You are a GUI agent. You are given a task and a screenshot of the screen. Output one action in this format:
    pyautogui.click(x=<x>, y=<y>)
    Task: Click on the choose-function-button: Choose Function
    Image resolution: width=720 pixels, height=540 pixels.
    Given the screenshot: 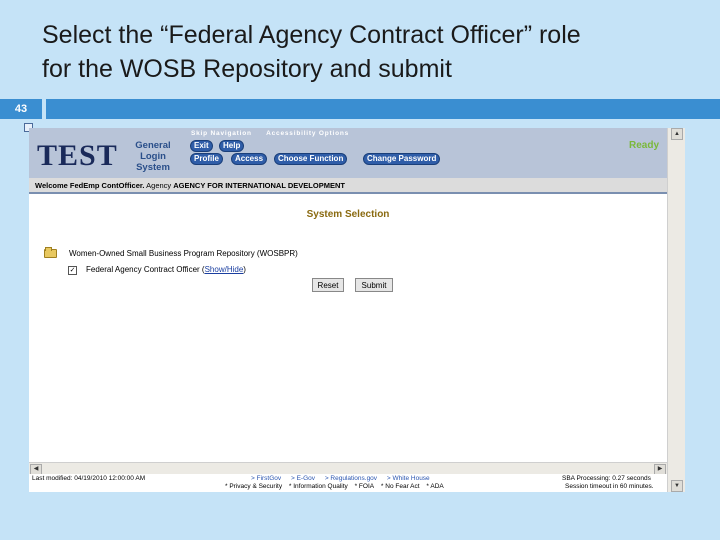 What is the action you would take?
    pyautogui.click(x=311, y=159)
    